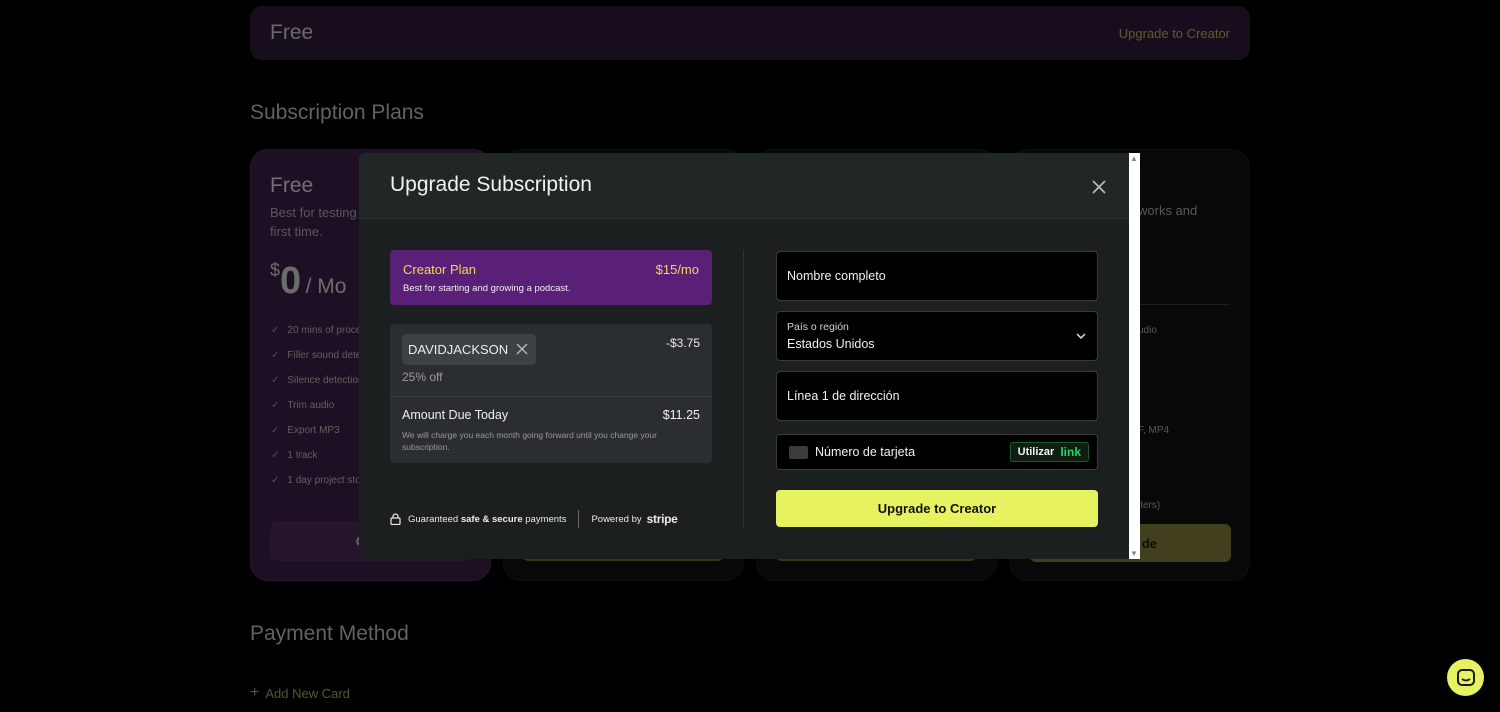  I want to click on summary-divider, so click(551, 396).